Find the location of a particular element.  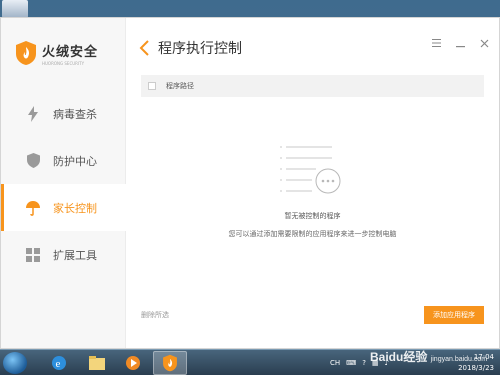

chevron-left-icon is located at coordinates (145, 48).